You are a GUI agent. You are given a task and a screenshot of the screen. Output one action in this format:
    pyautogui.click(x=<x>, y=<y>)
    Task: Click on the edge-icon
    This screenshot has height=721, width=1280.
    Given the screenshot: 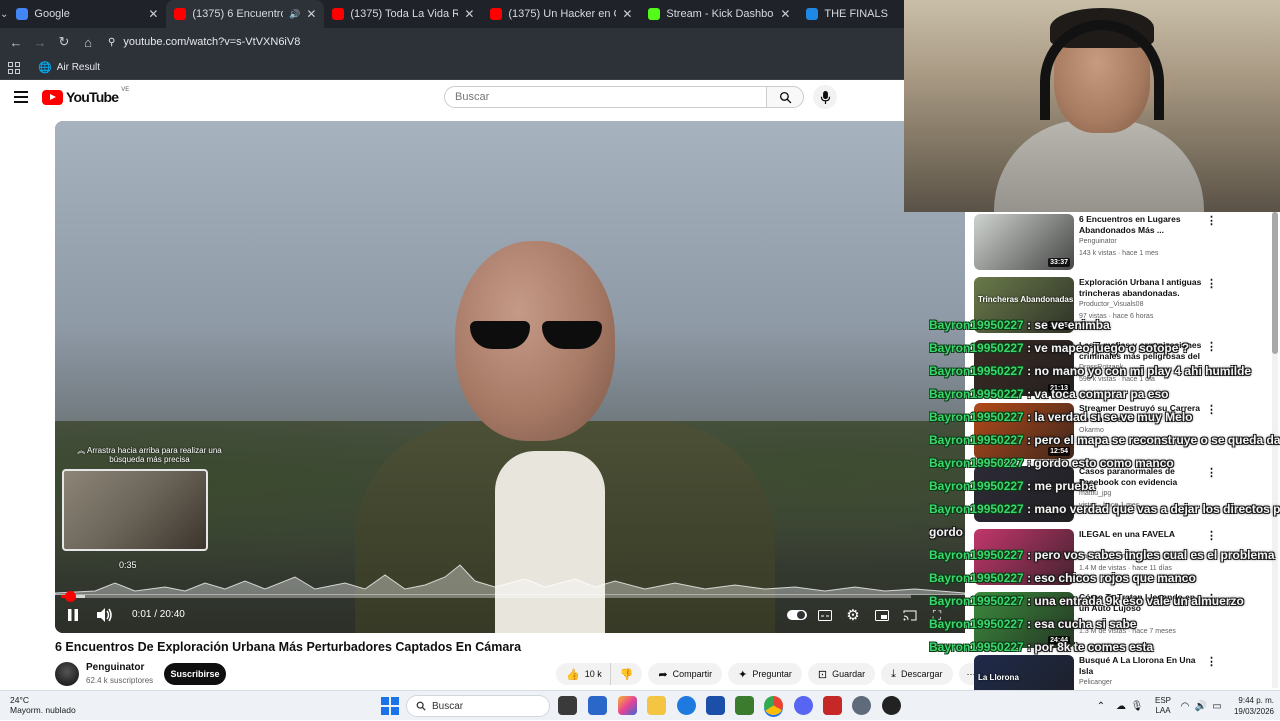 What is the action you would take?
    pyautogui.click(x=686, y=705)
    